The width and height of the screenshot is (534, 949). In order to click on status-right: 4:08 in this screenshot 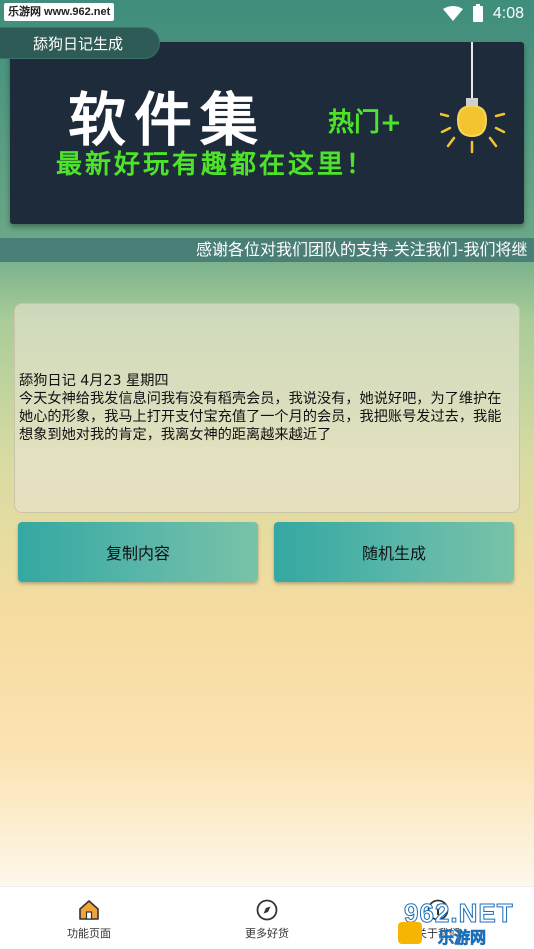, I will do `click(483, 14)`.